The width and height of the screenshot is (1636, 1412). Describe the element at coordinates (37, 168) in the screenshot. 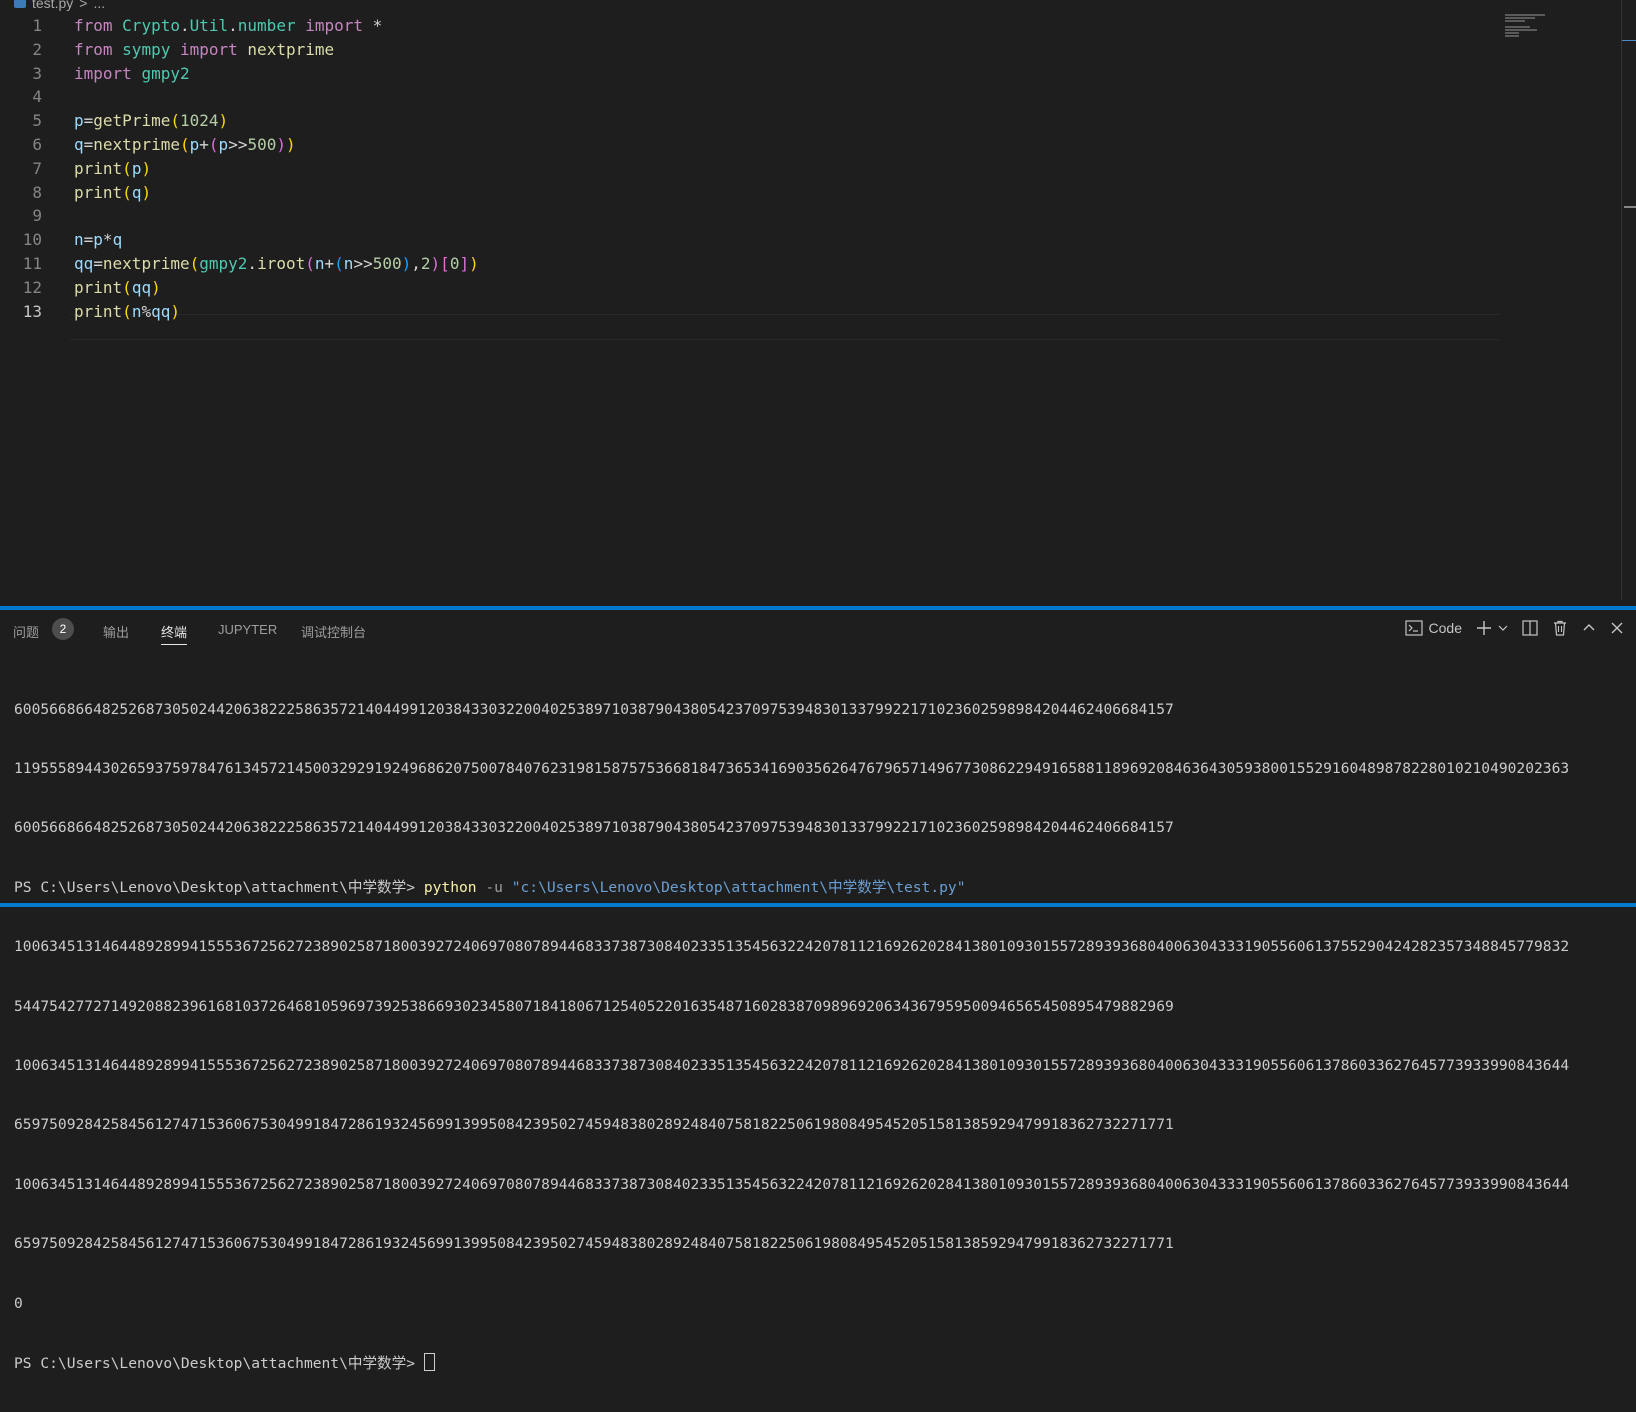

I see `line-number: 7` at that location.